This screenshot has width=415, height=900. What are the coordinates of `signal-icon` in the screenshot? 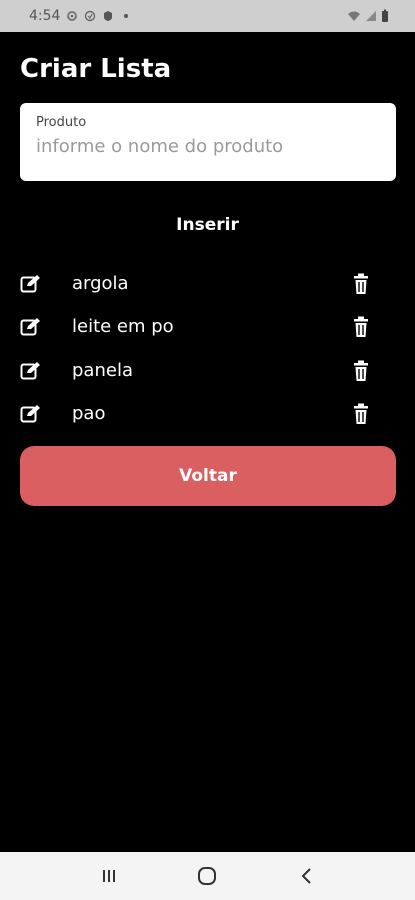 It's located at (371, 16).